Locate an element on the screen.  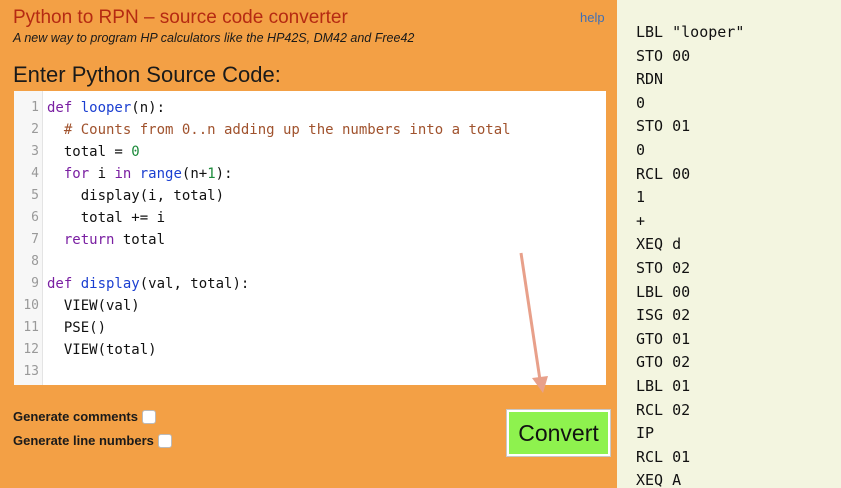
rpn-line: LBL "looper" is located at coordinates (690, 32).